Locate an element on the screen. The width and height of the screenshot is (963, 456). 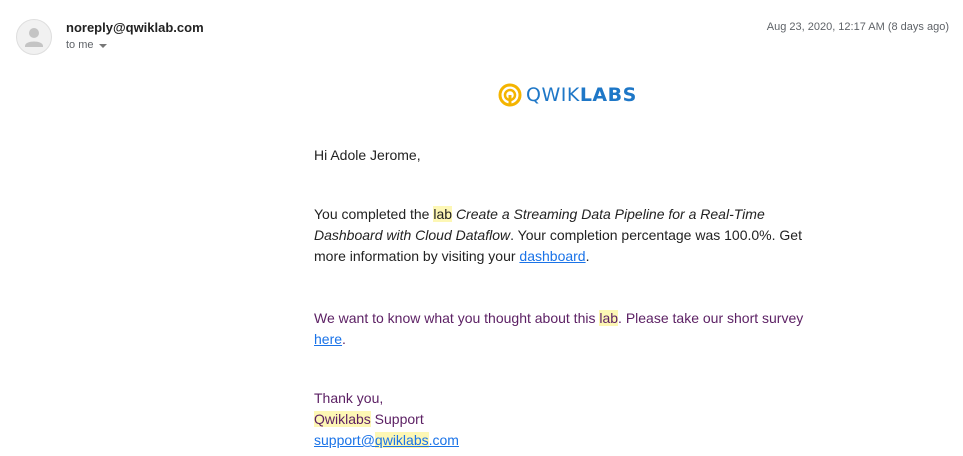
recipient-line: to me is located at coordinates (86, 45).